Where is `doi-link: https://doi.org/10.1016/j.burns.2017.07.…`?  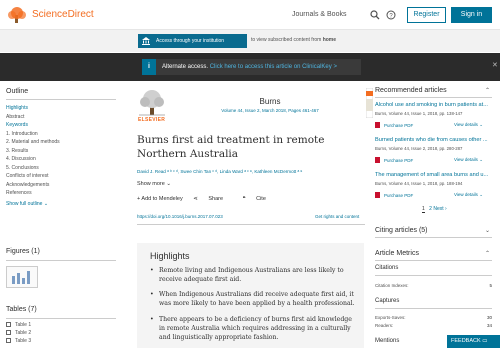 doi-link: https://doi.org/10.1016/j.burns.2017.07.… is located at coordinates (180, 216).